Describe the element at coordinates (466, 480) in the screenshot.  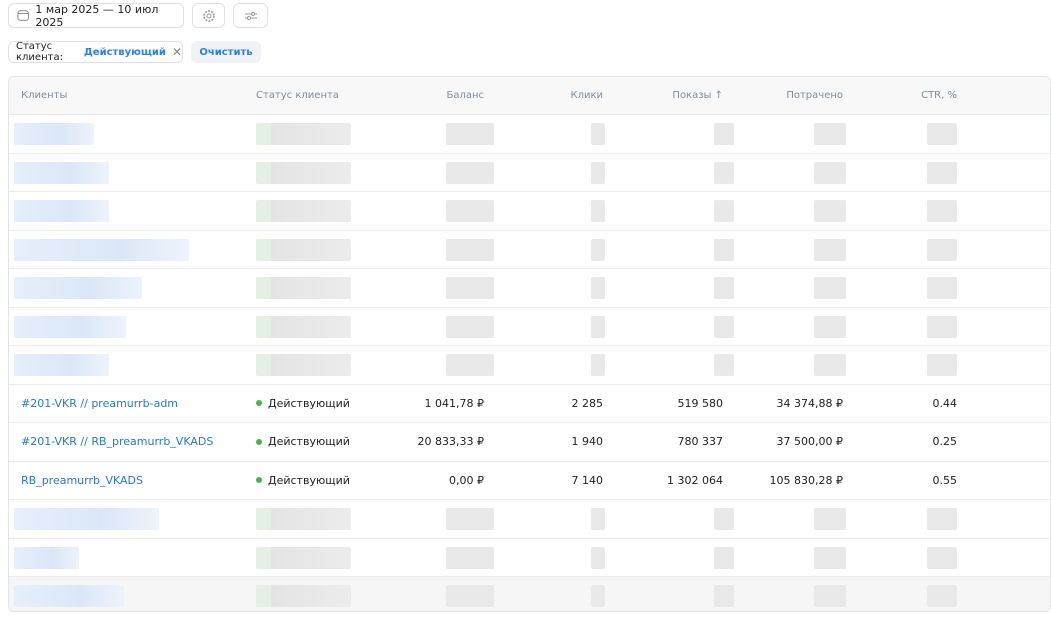
I see `balance-cell: 0,00 ₽` at that location.